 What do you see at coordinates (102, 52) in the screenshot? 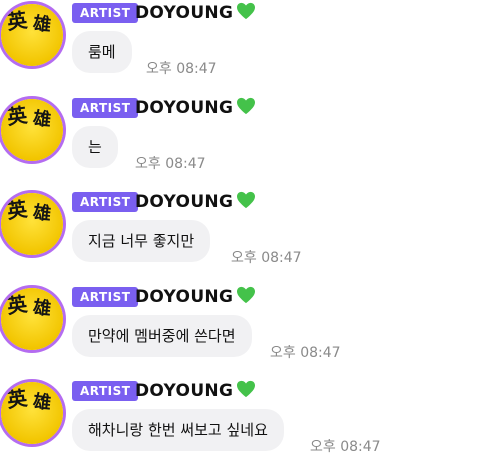
I see `message-bubble: 룸메` at bounding box center [102, 52].